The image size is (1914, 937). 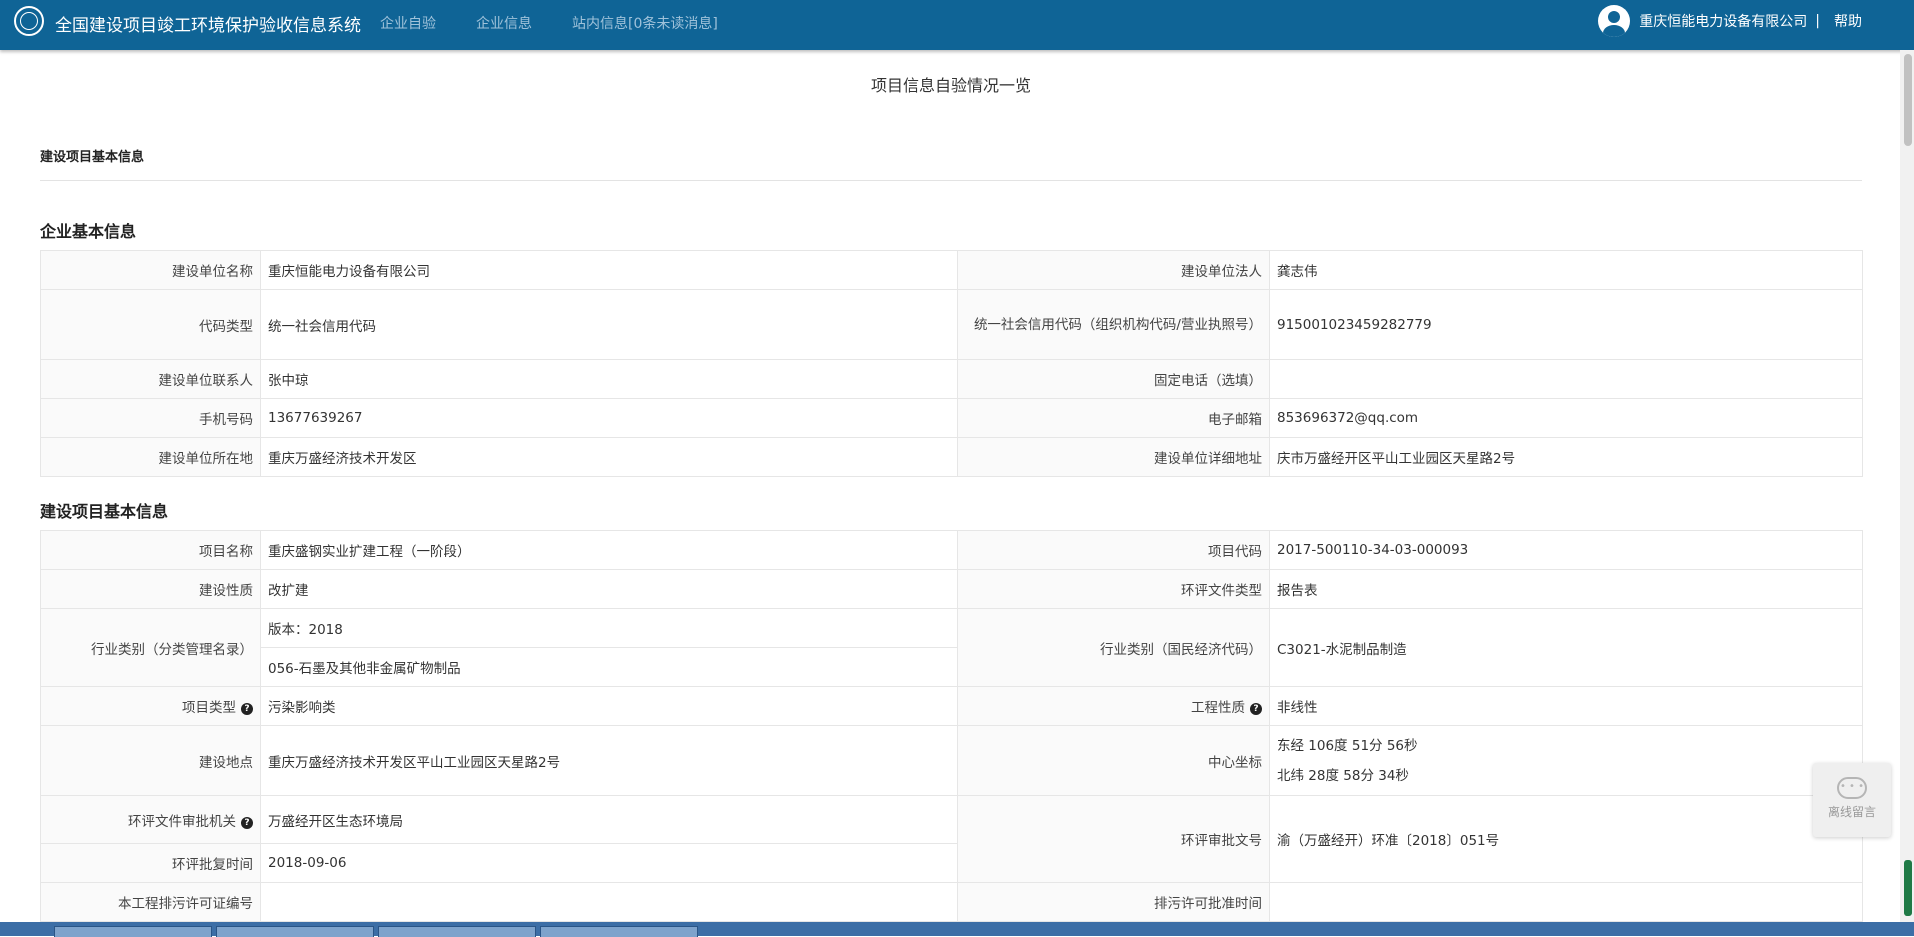 I want to click on field-value: 915001023459282779, so click(x=1566, y=324).